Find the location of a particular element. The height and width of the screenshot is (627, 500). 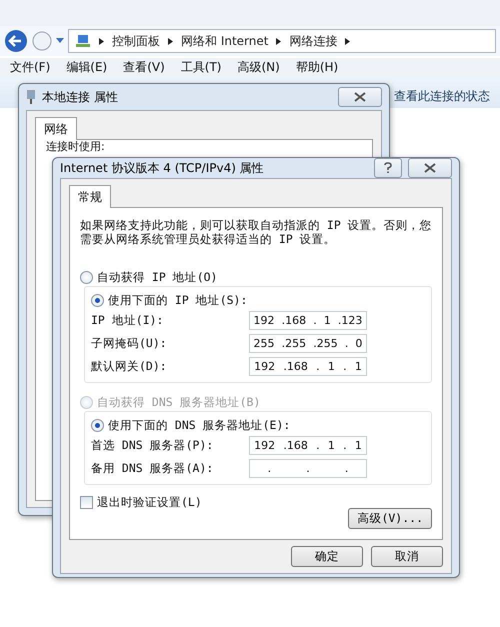

radio-option: 使用下面的 IP 地址(S): is located at coordinates (258, 300).